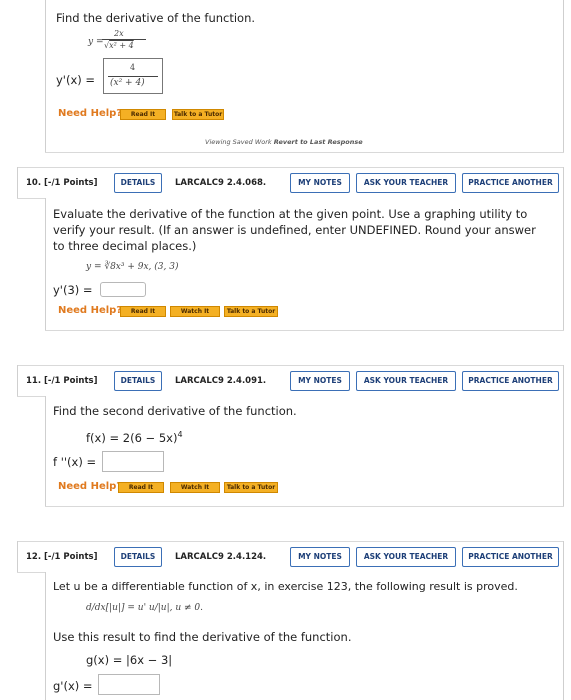  I want to click on q12-left-border, so click(45, 636).